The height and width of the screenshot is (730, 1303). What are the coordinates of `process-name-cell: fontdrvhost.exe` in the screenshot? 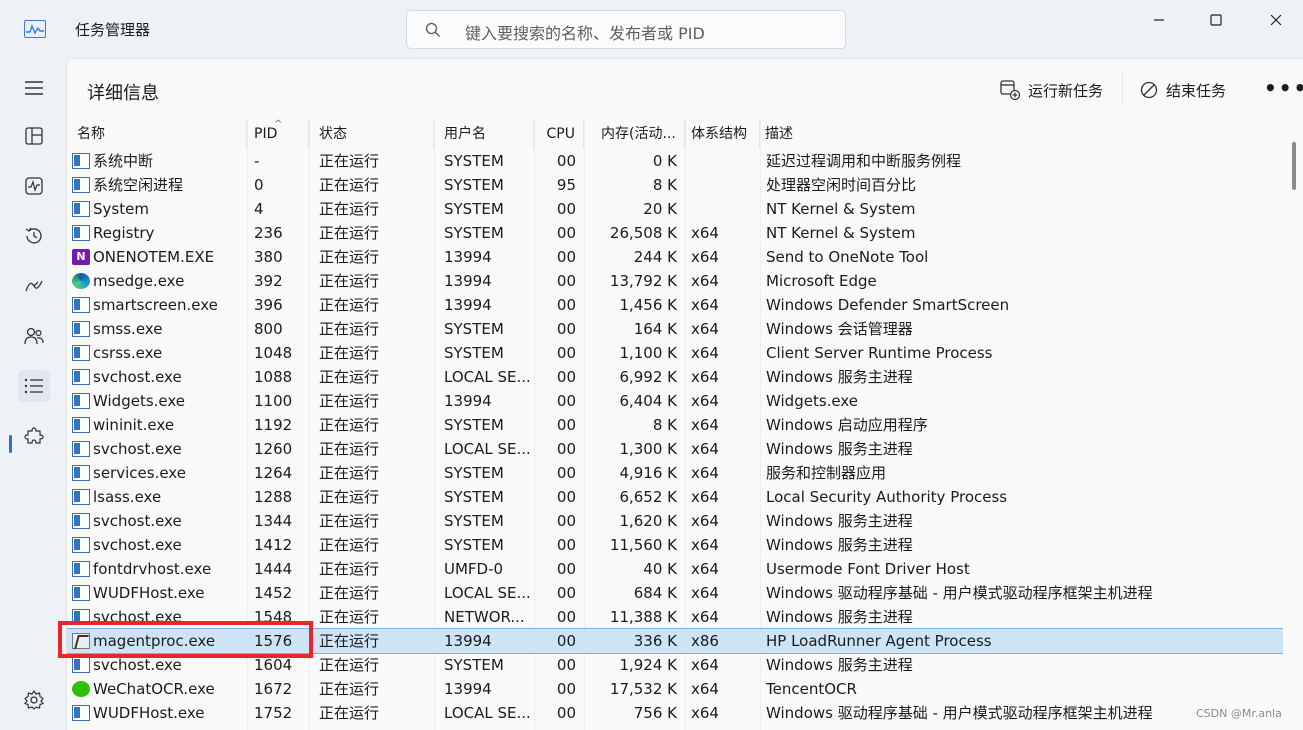 It's located at (159, 569).